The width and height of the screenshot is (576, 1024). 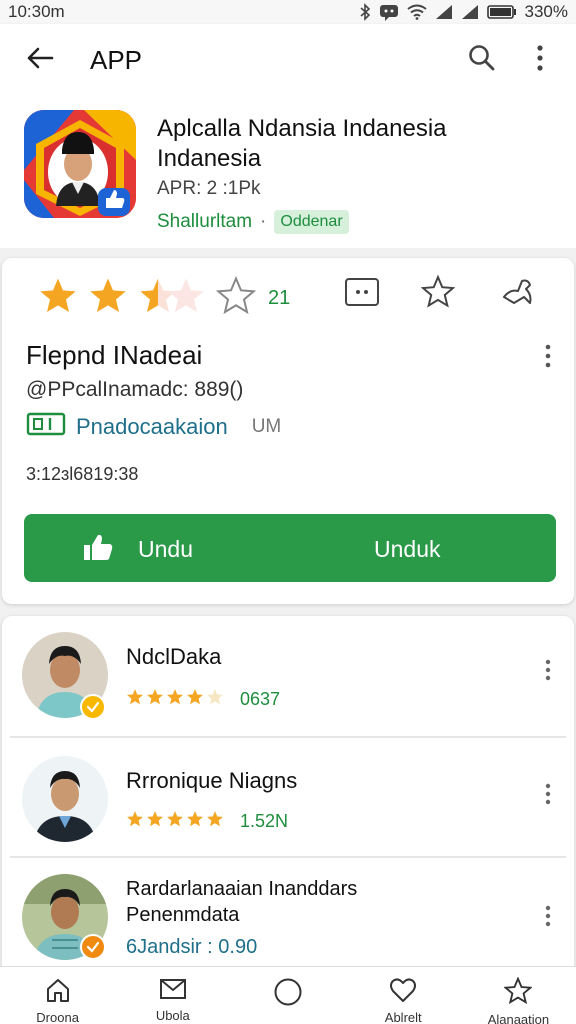 I want to click on user-name-3: Rardarlanaaian Inanddars Penenmdata, so click(x=242, y=902).